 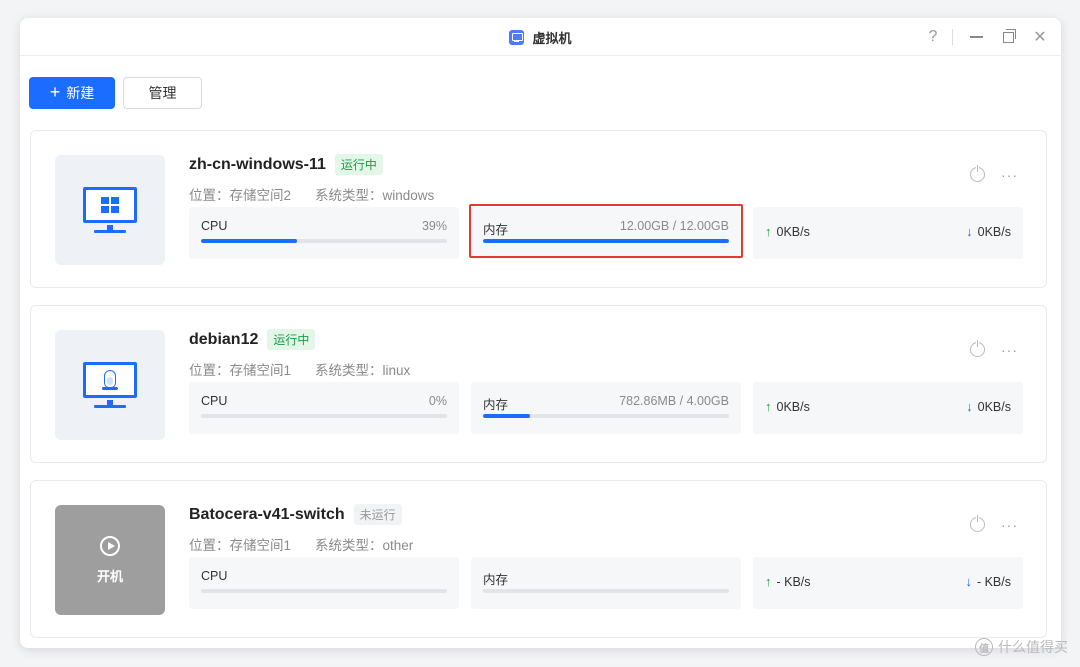 I want to click on help-icon: ?, so click(x=933, y=37).